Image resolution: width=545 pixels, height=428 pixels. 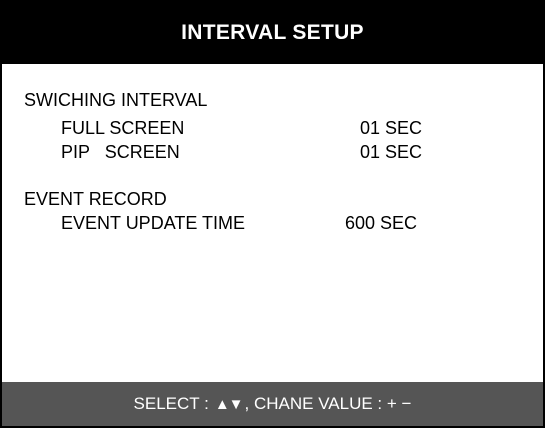 I want to click on up-down-arrows-icon: ▲▼, so click(x=229, y=404).